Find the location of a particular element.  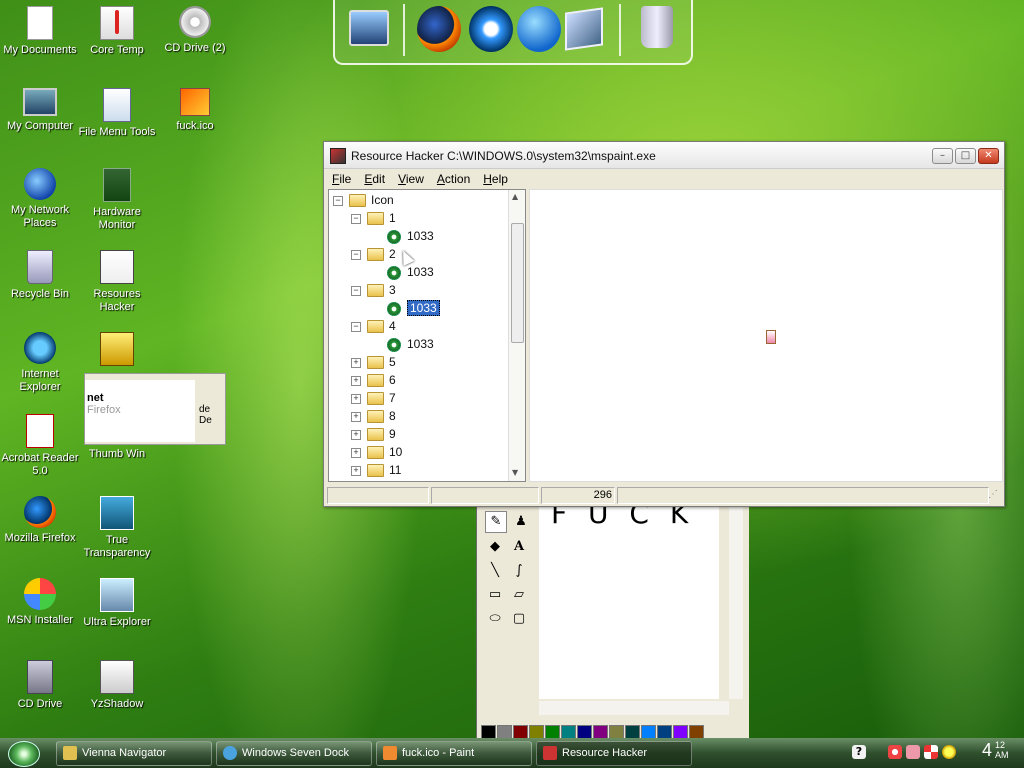

firefox-icon is located at coordinates (439, 29).